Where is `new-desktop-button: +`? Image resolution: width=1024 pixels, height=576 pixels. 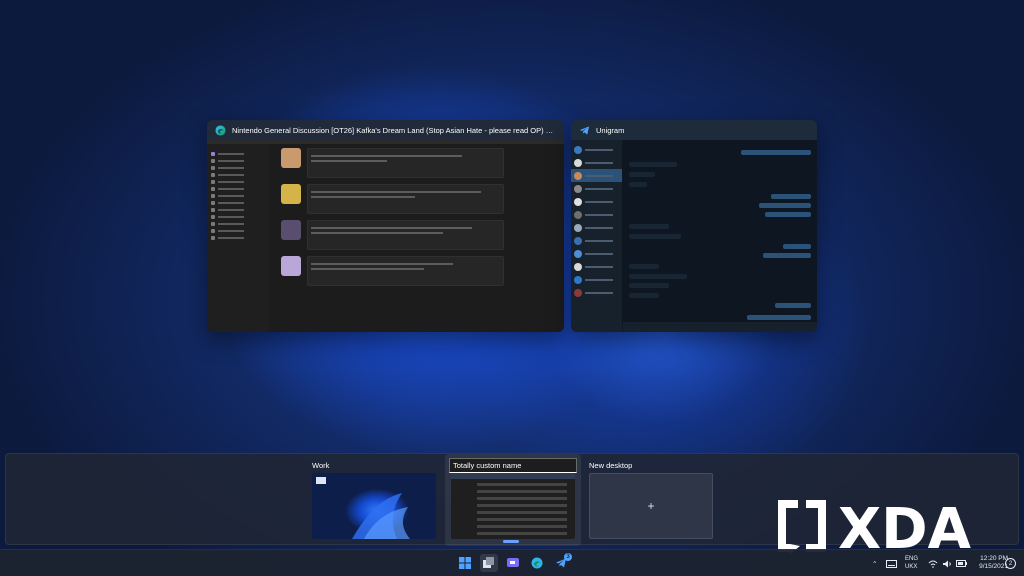 new-desktop-button: + is located at coordinates (651, 506).